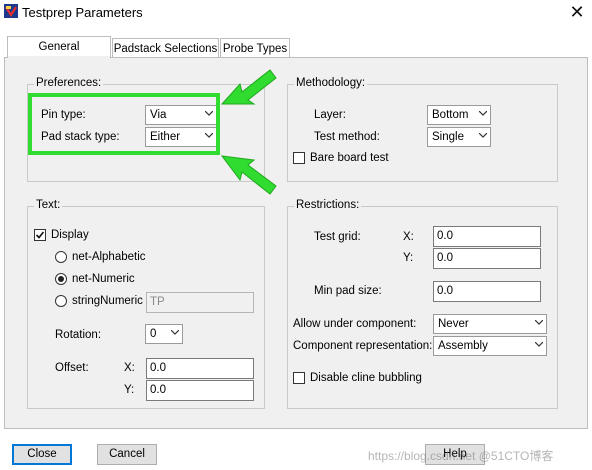 This screenshot has width=592, height=470. What do you see at coordinates (463, 346) in the screenshot?
I see `component-representation-value: Assembly` at bounding box center [463, 346].